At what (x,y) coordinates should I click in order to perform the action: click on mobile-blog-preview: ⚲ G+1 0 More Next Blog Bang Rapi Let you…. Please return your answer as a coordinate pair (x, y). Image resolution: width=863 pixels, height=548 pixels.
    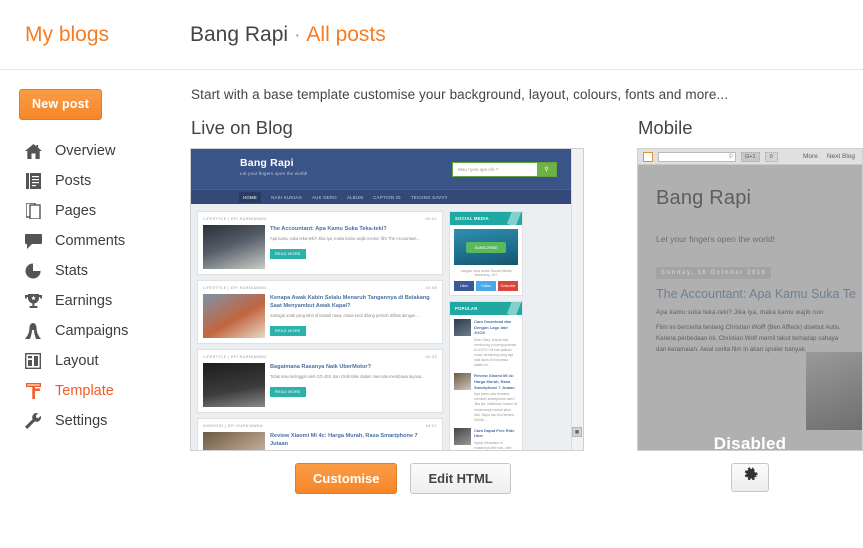
    Looking at the image, I should click on (750, 299).